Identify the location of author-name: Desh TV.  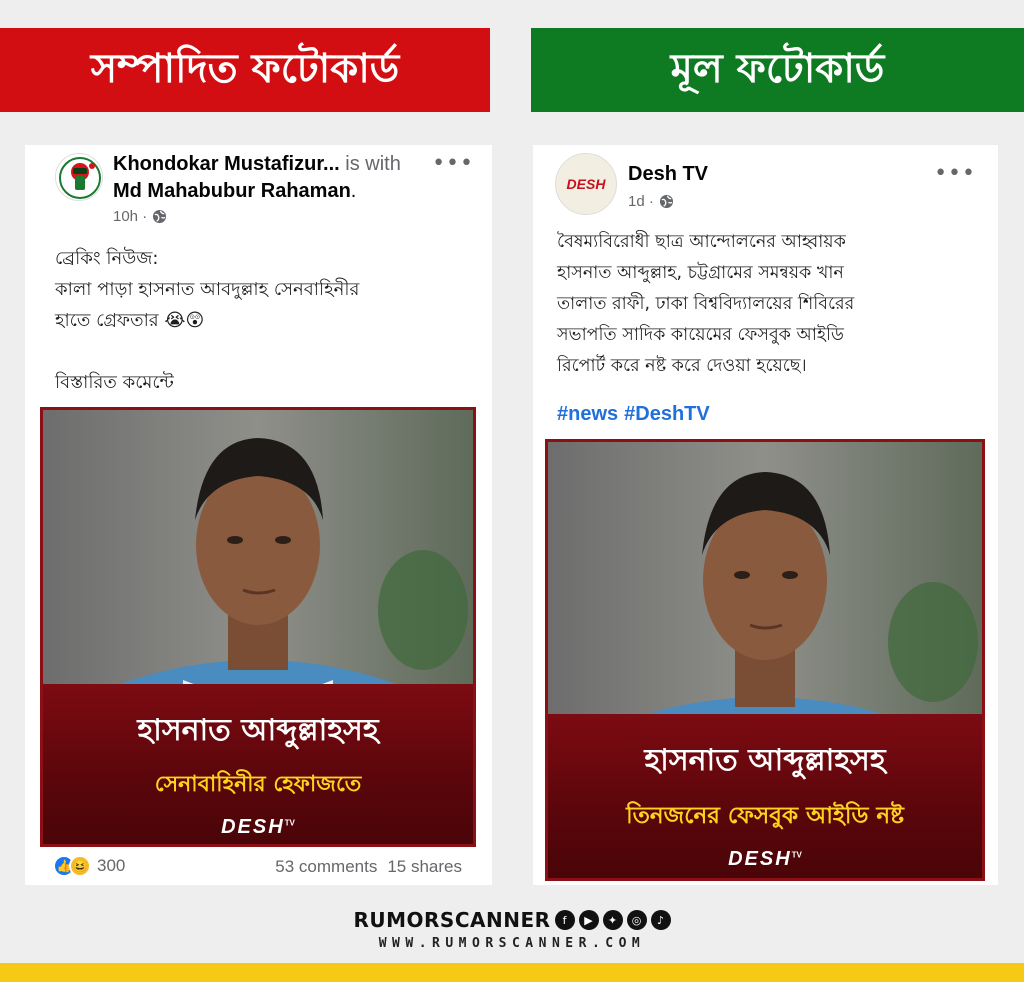
(668, 174).